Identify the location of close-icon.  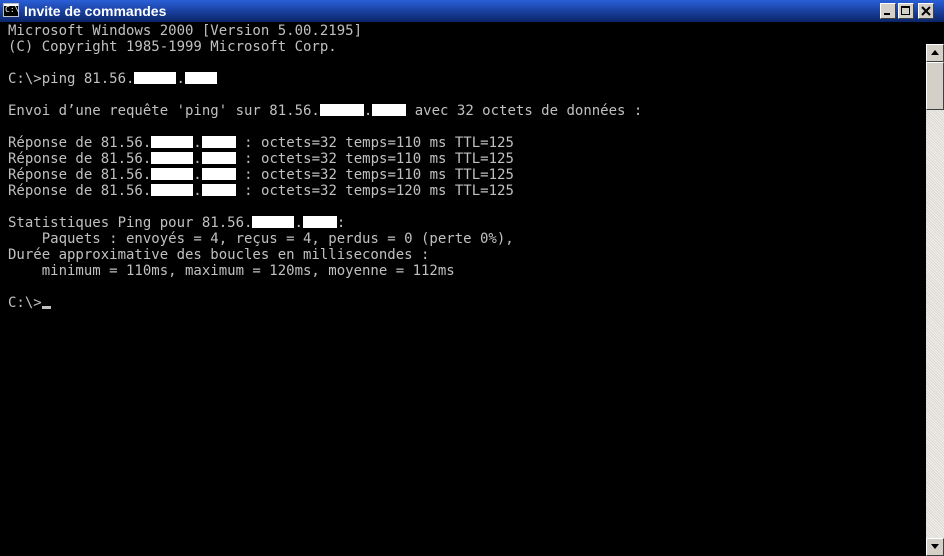
(926, 11).